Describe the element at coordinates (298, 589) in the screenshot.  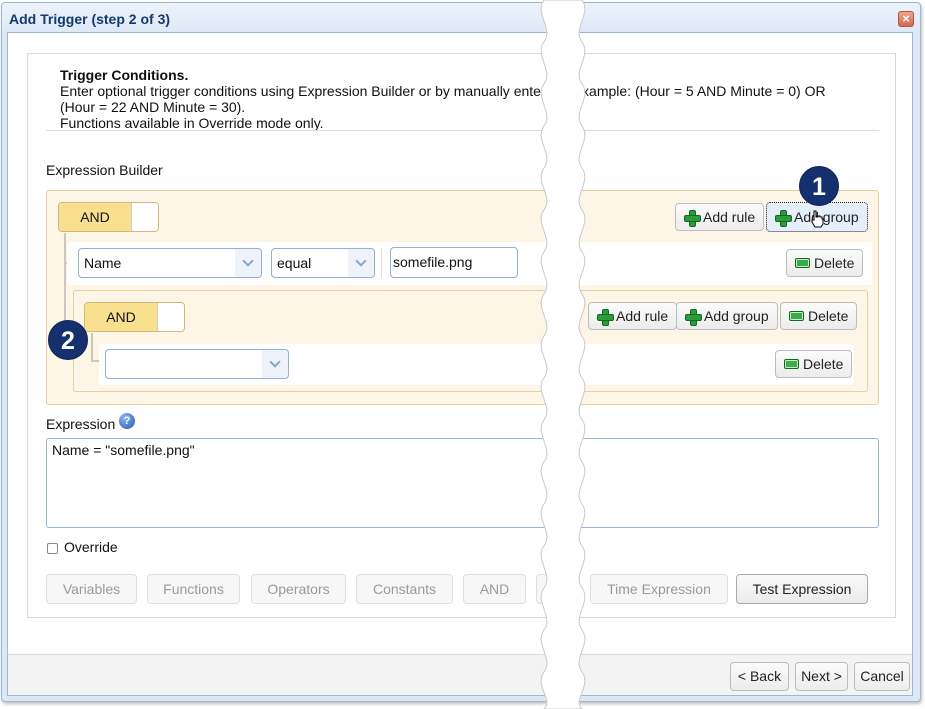
I see `operators-button: Operators` at that location.